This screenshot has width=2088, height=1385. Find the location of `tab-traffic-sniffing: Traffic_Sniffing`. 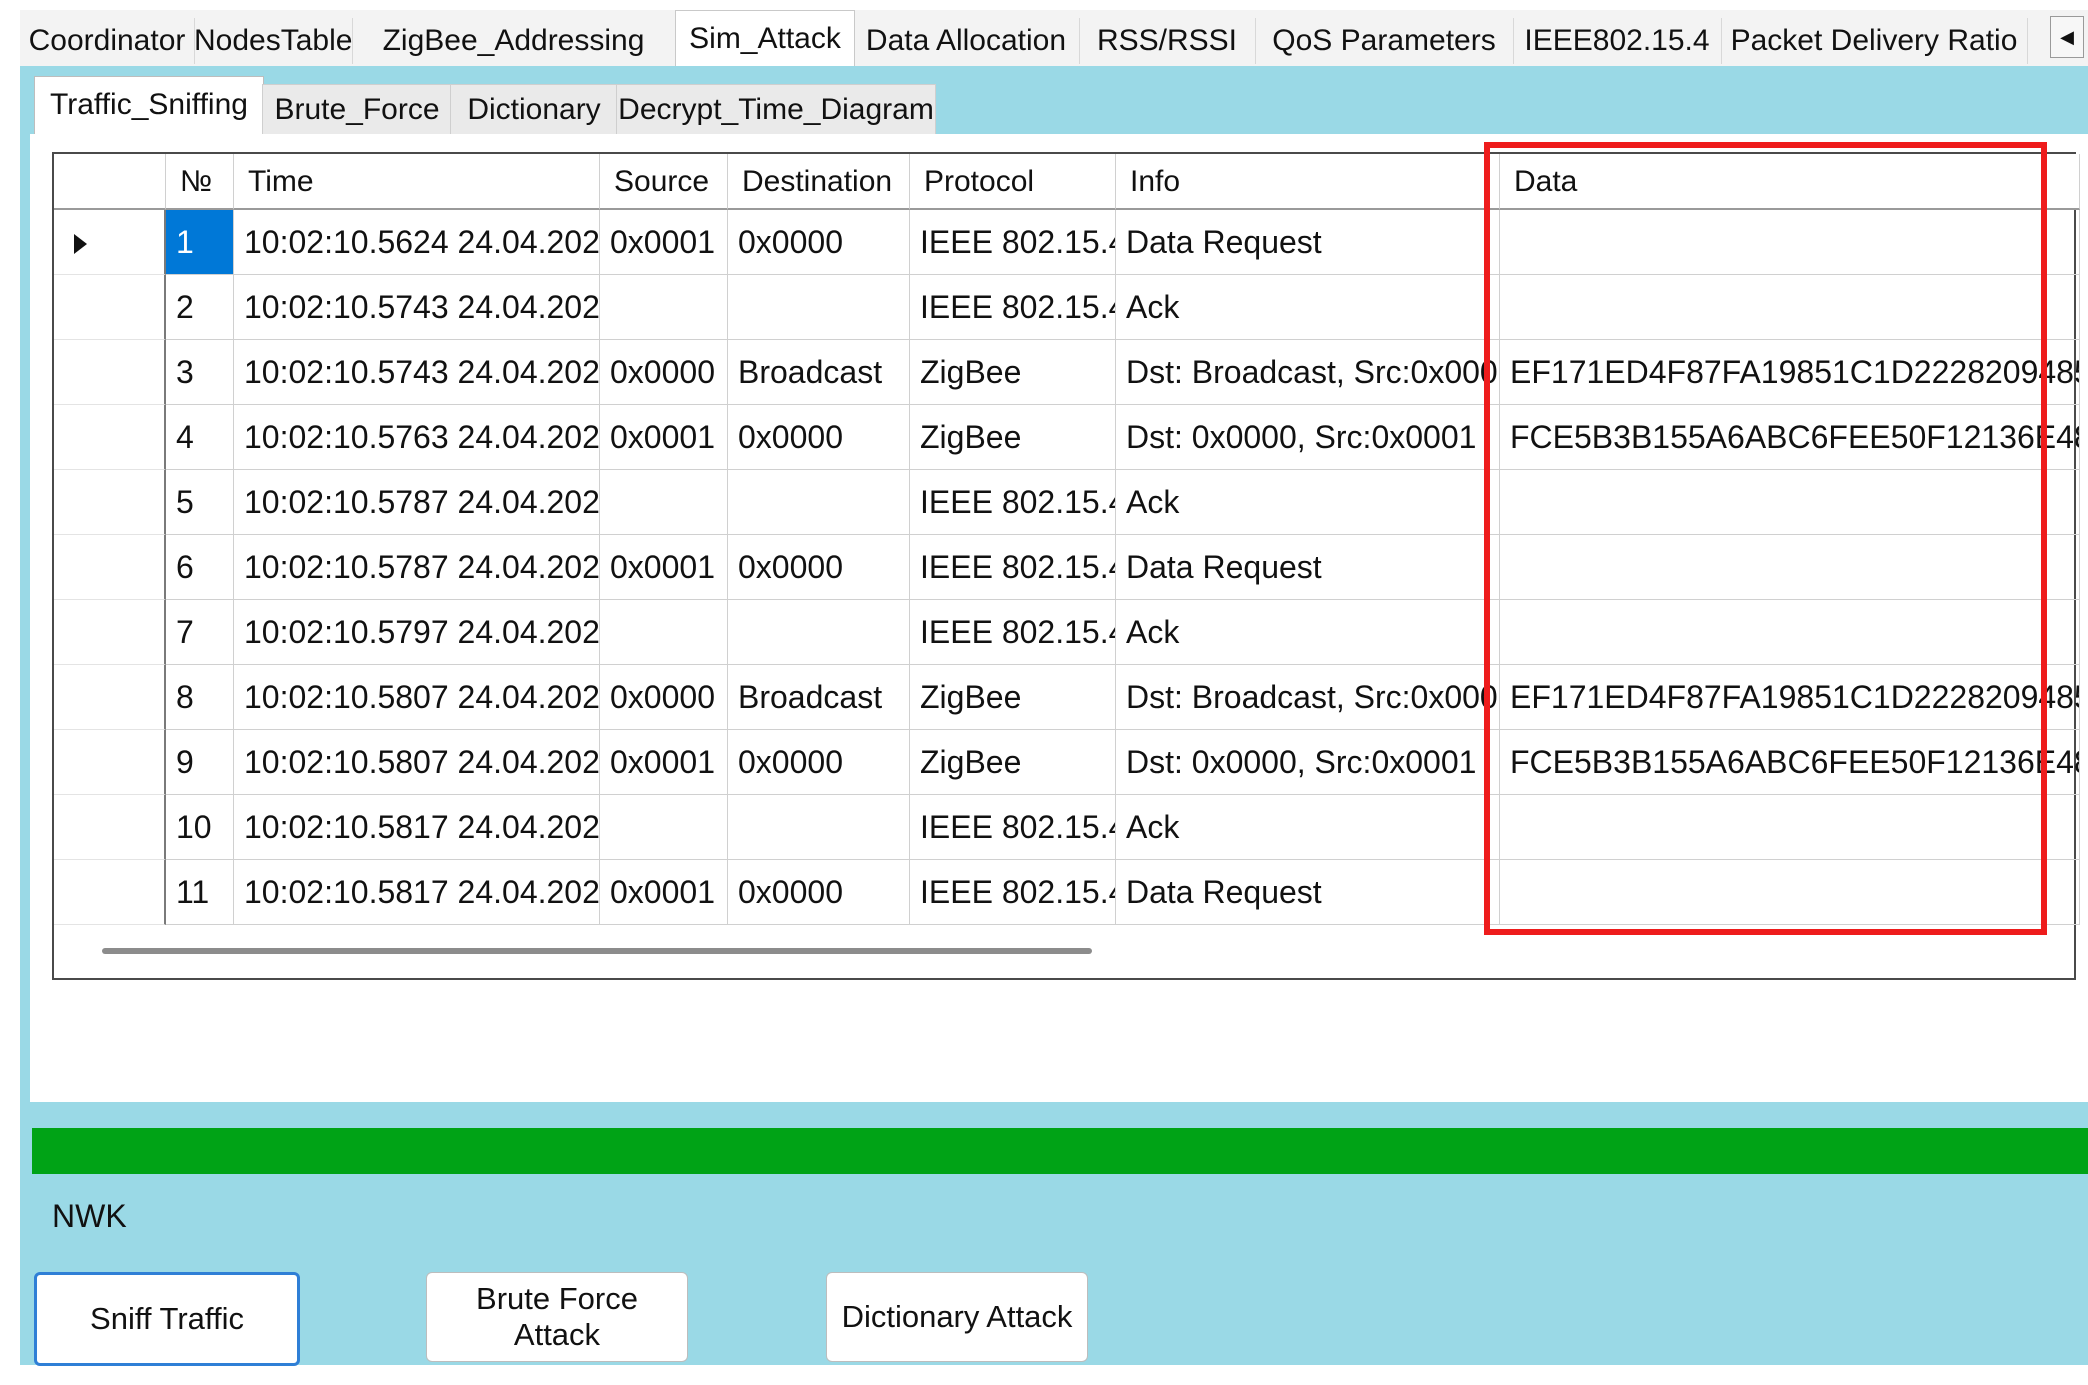

tab-traffic-sniffing: Traffic_Sniffing is located at coordinates (149, 106).